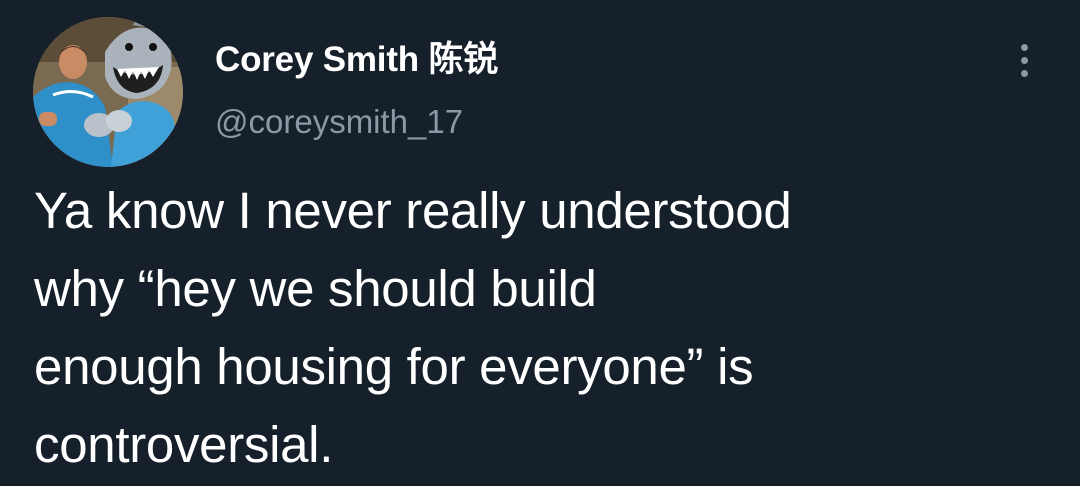 This screenshot has width=1080, height=486. I want to click on avatar, so click(108, 92).